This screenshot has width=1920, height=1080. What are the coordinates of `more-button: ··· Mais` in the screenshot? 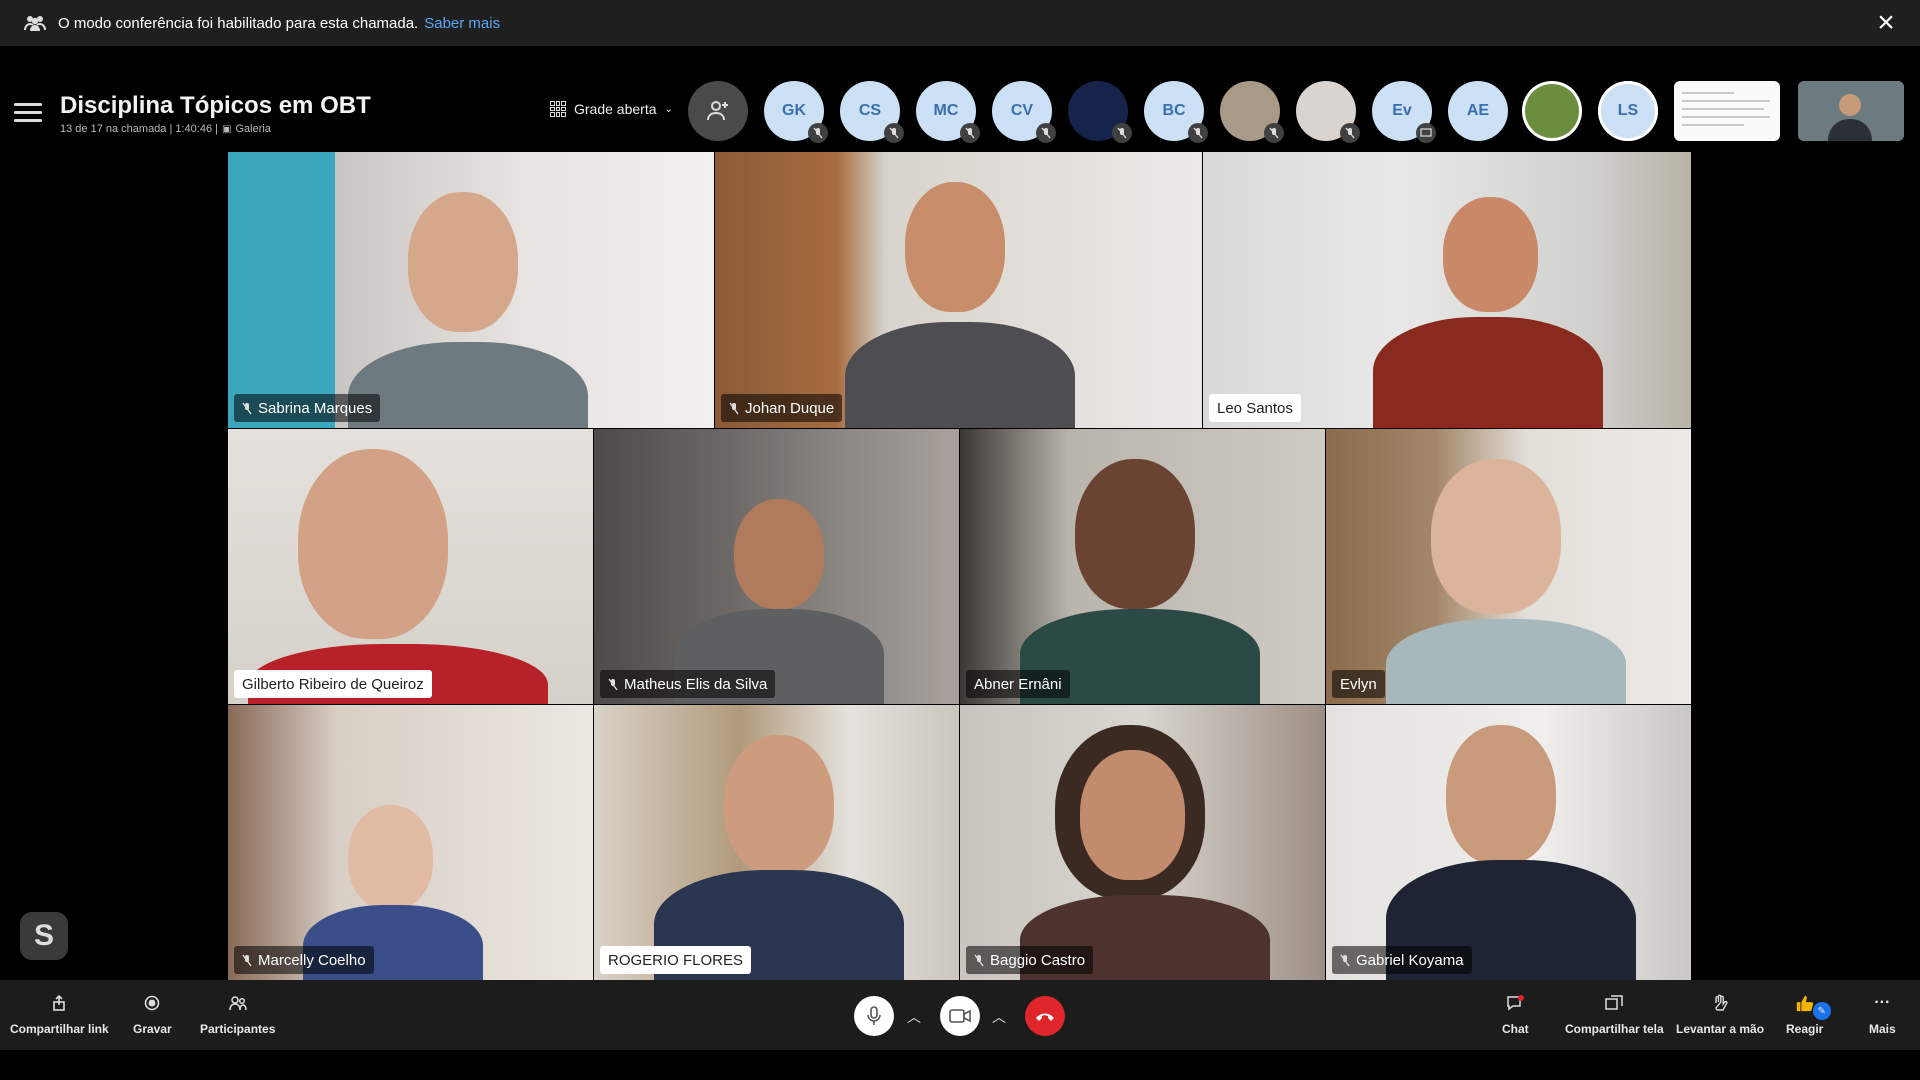 It's located at (1882, 1015).